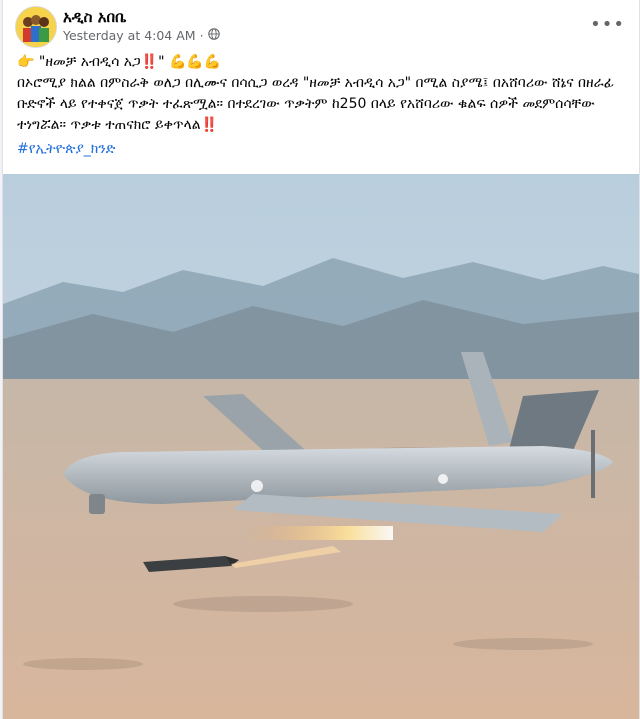 This screenshot has height=719, width=640. I want to click on globe-icon, so click(213, 35).